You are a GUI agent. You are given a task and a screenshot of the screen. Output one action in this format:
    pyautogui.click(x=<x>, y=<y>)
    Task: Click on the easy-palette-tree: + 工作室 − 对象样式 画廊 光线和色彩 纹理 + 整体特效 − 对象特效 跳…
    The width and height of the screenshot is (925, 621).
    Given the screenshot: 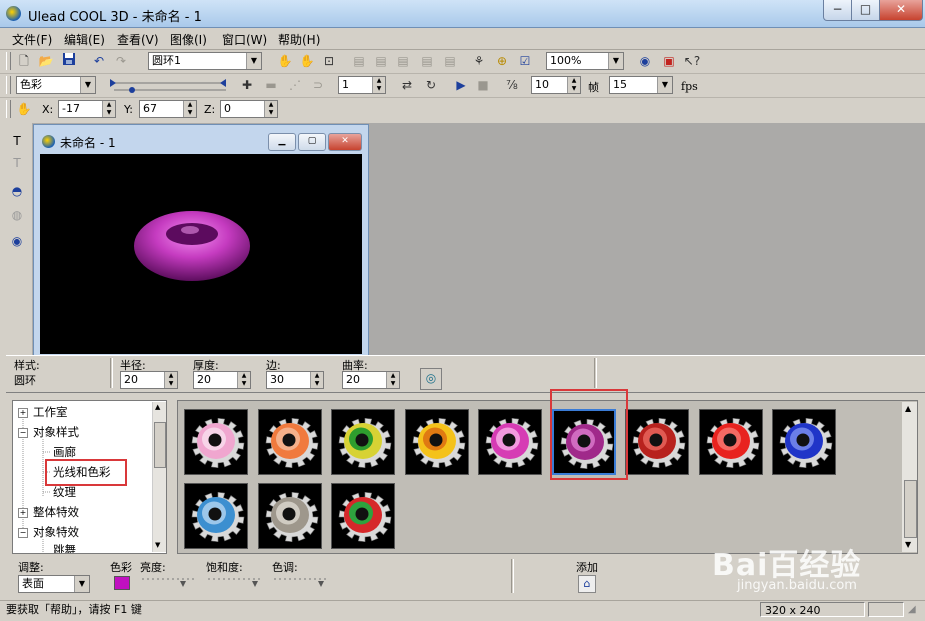 What is the action you would take?
    pyautogui.click(x=89, y=477)
    